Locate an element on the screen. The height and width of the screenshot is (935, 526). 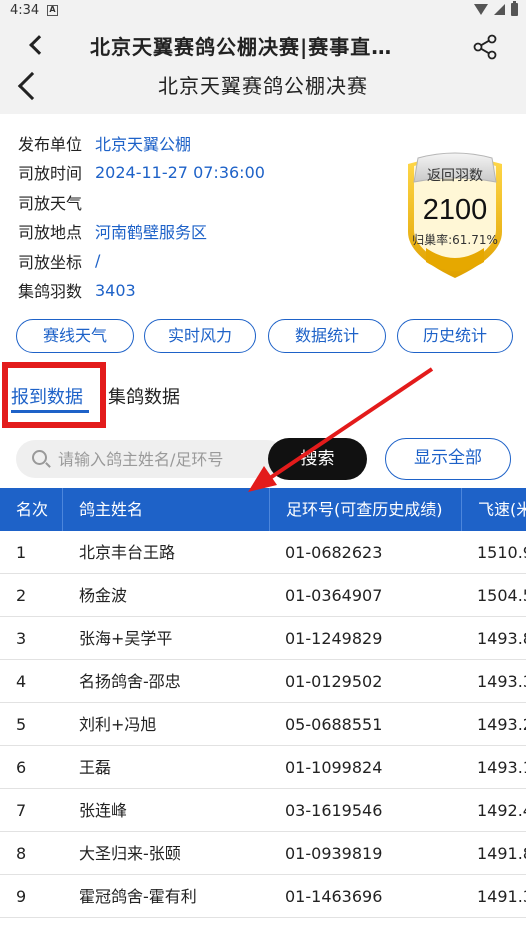
badge-count: 2100 is located at coordinates (455, 210).